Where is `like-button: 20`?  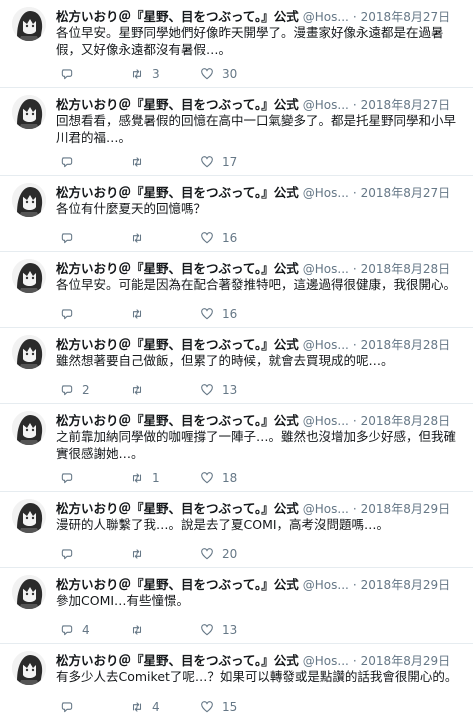
like-button: 20 is located at coordinates (218, 554).